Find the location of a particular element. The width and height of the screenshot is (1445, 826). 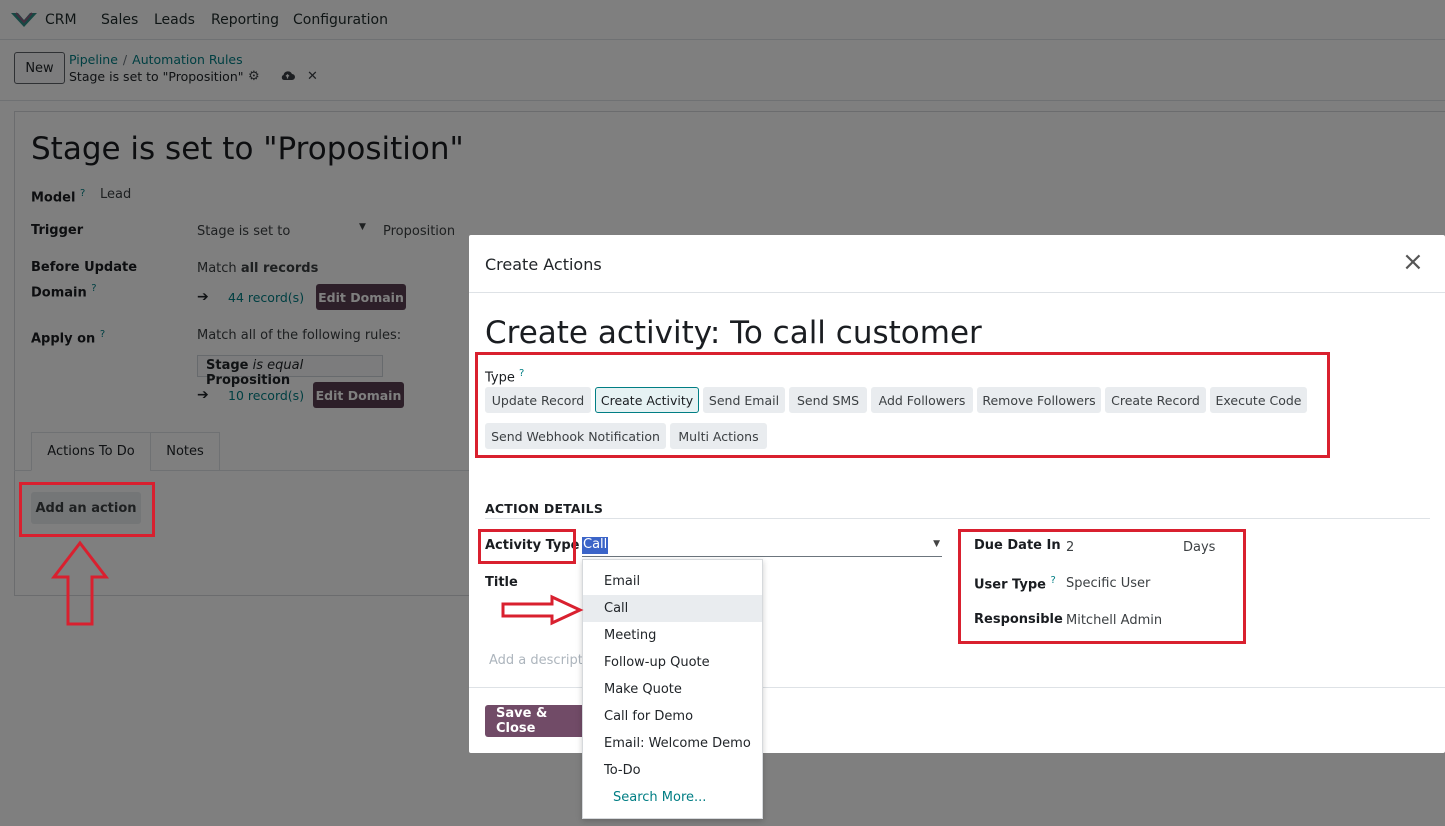

dropdown-item-follow-up-quote: Follow-up Quote is located at coordinates (672, 662).